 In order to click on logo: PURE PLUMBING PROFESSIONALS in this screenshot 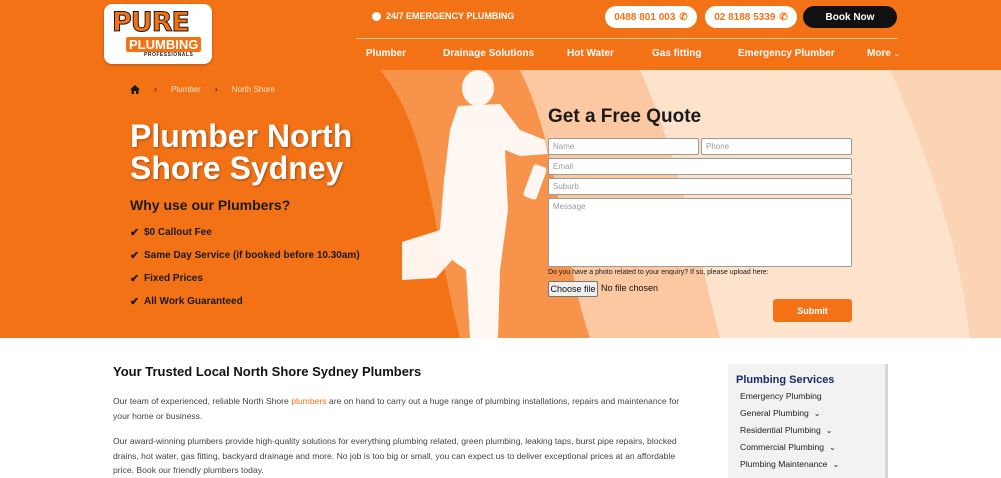, I will do `click(158, 34)`.